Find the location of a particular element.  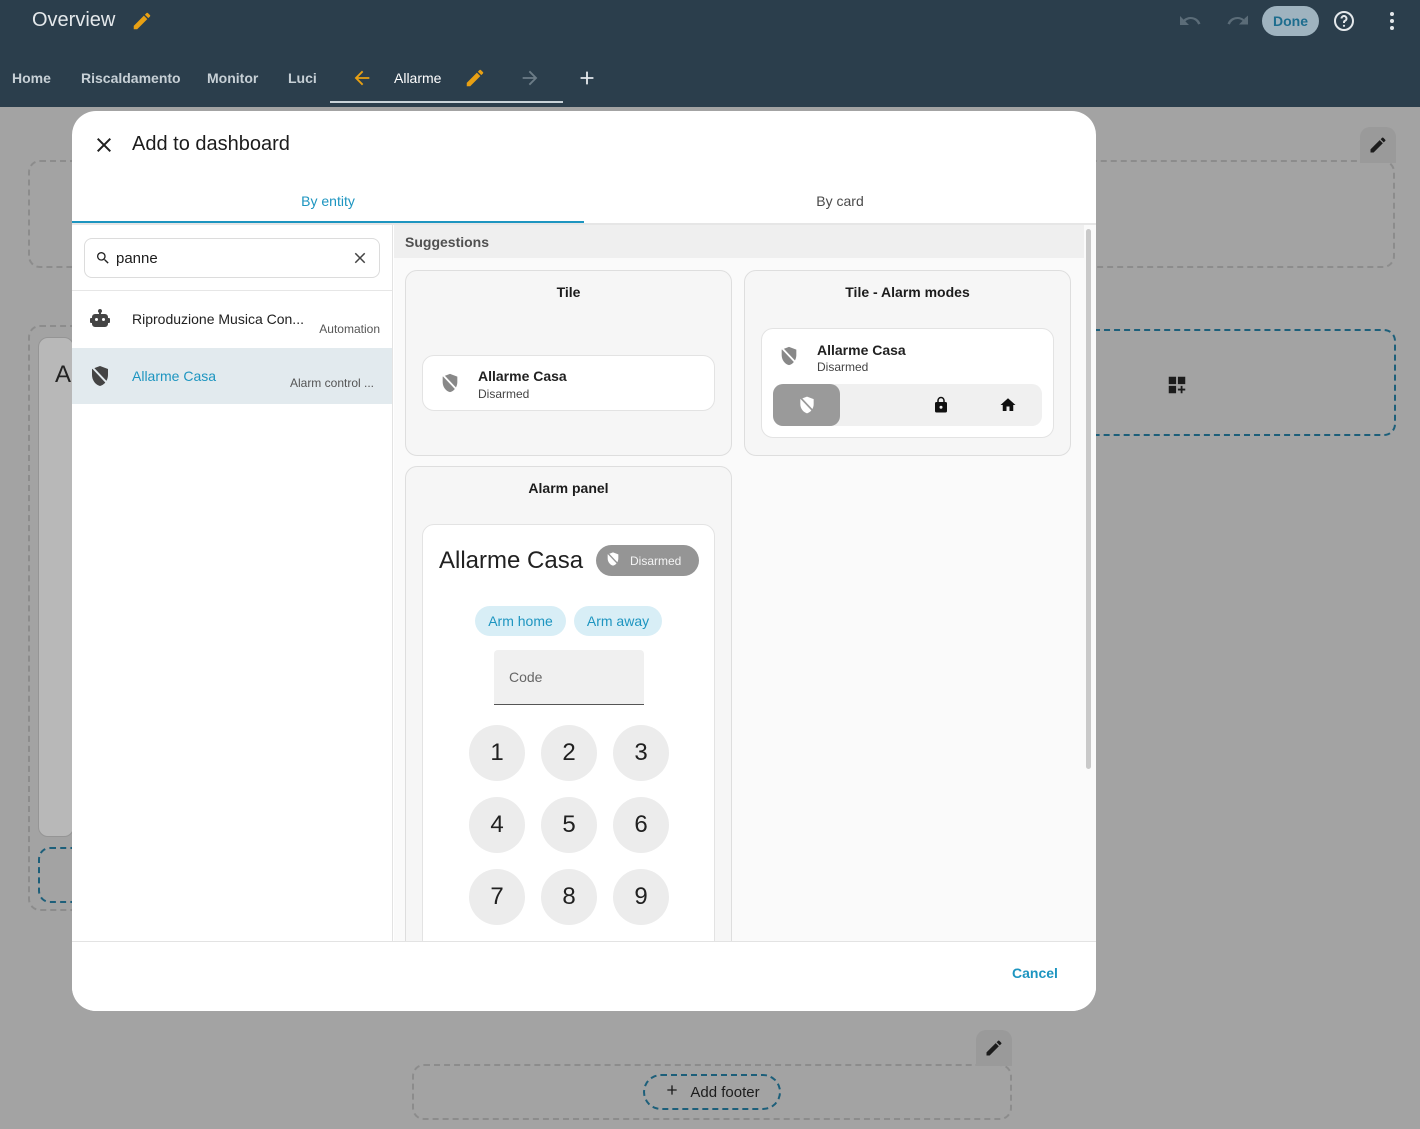

bg-add-badge-area is located at coordinates (1245, 382).